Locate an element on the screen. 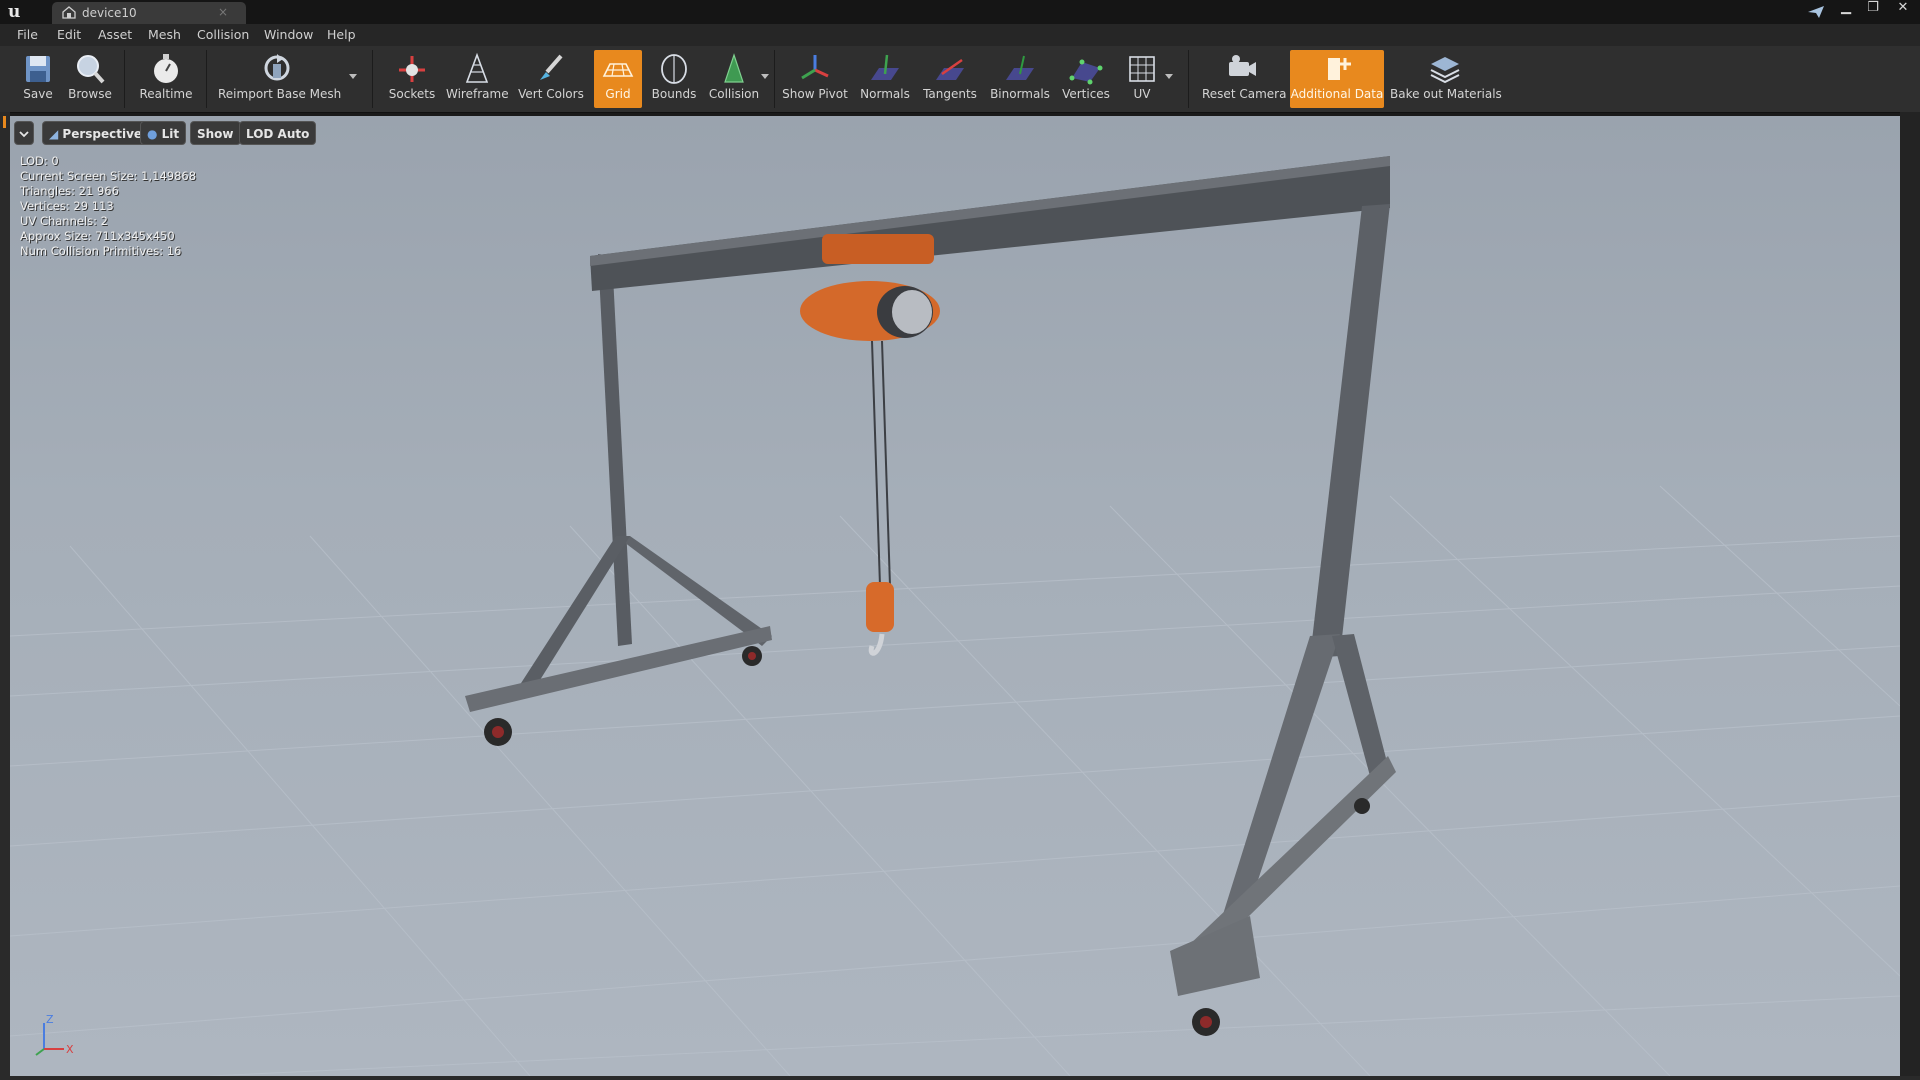 This screenshot has width=1920, height=1080. vert-colors-button: Vert Colors is located at coordinates (551, 79).